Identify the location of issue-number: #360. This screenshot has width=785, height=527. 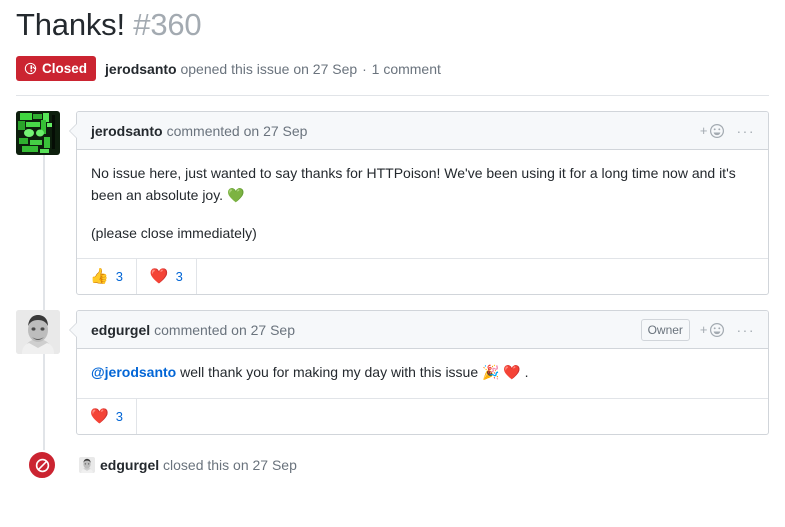
(167, 24).